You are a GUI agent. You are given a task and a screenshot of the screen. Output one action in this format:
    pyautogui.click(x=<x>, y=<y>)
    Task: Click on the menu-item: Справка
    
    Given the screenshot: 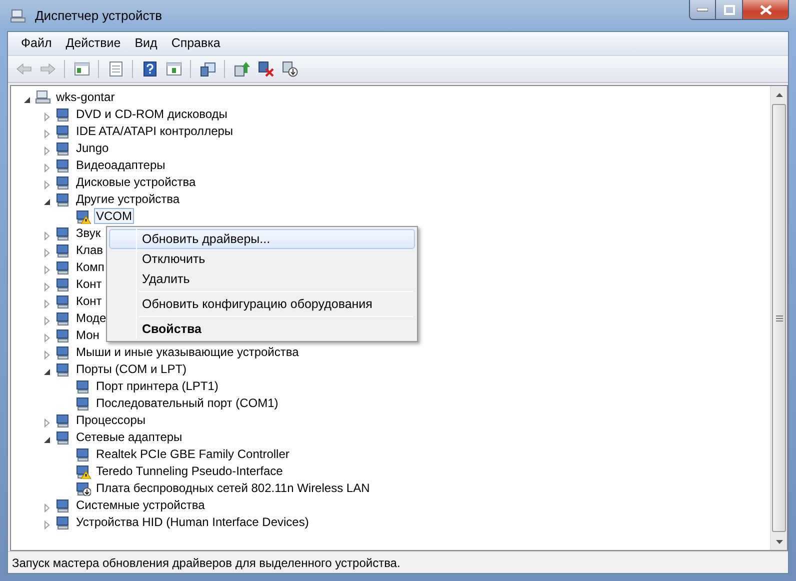 What is the action you would take?
    pyautogui.click(x=196, y=43)
    